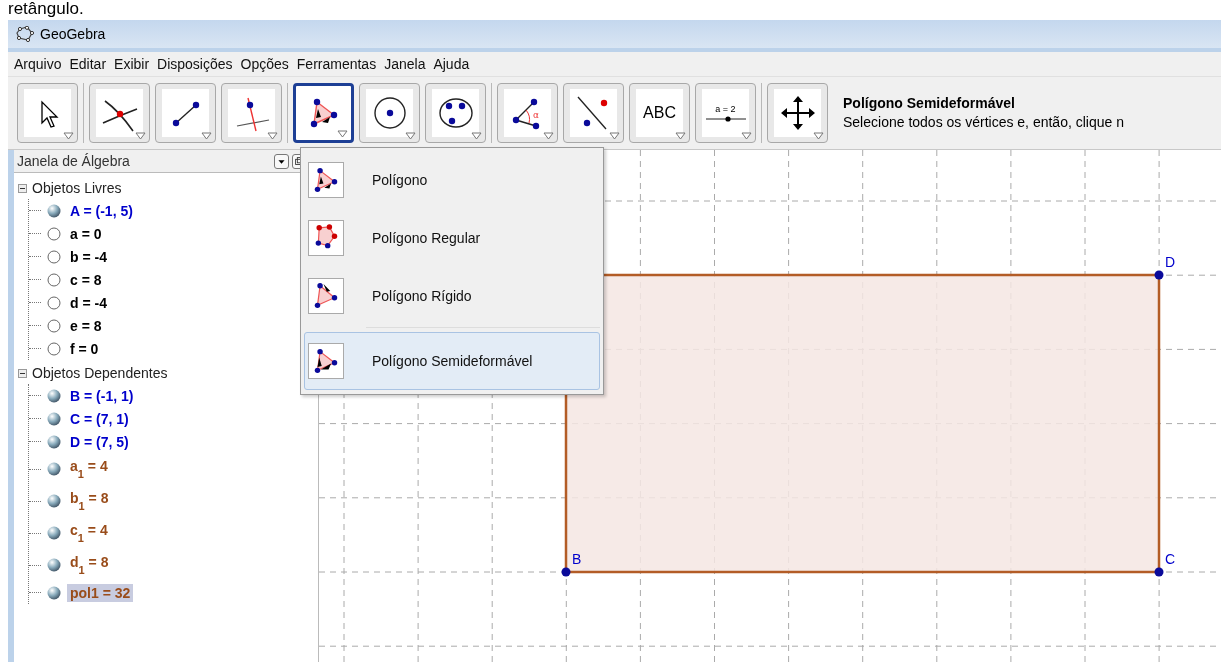  Describe the element at coordinates (77, 188) in the screenshot. I see `group-label: Objetos Livres` at that location.